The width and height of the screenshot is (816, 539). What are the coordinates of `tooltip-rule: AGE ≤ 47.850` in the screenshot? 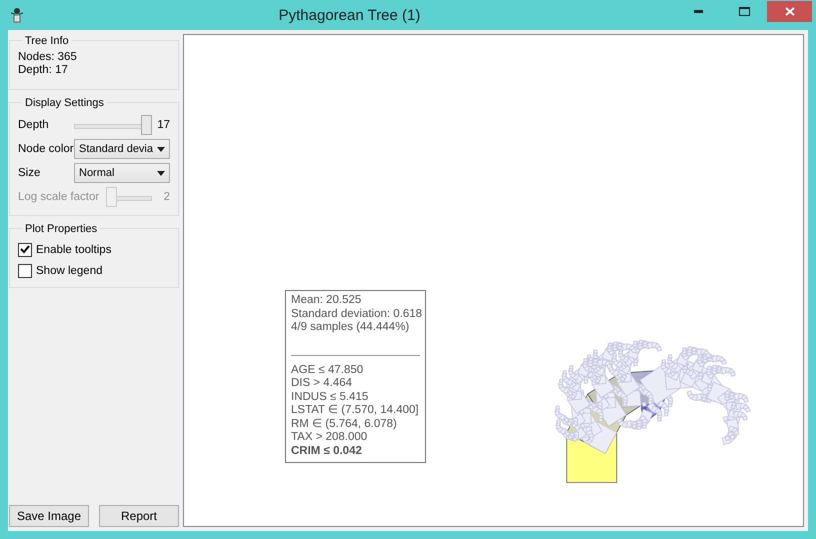 It's located at (327, 370).